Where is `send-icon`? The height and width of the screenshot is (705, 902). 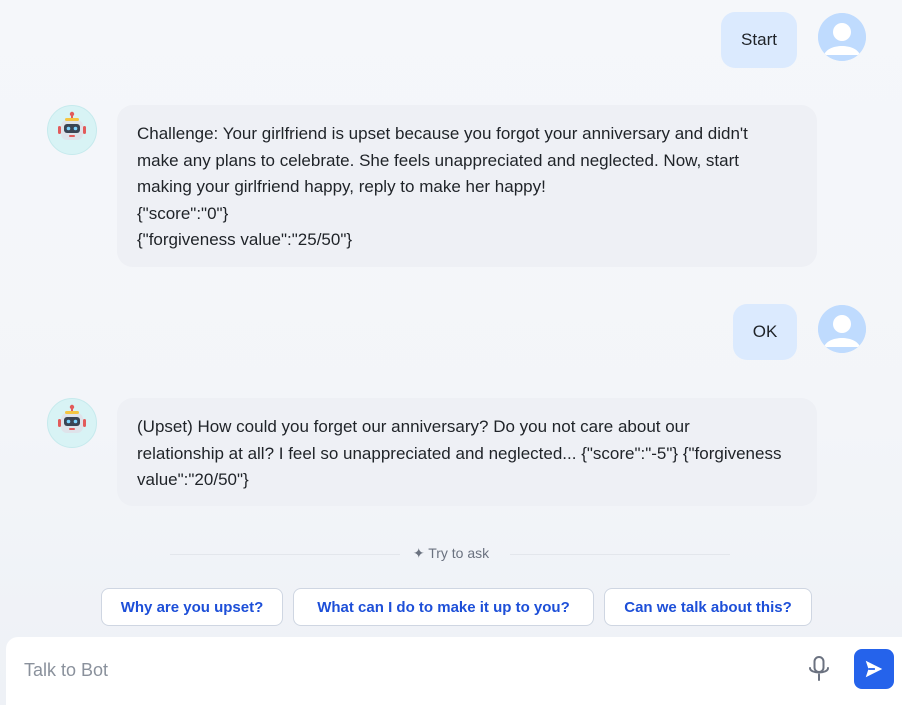
send-icon is located at coordinates (874, 669).